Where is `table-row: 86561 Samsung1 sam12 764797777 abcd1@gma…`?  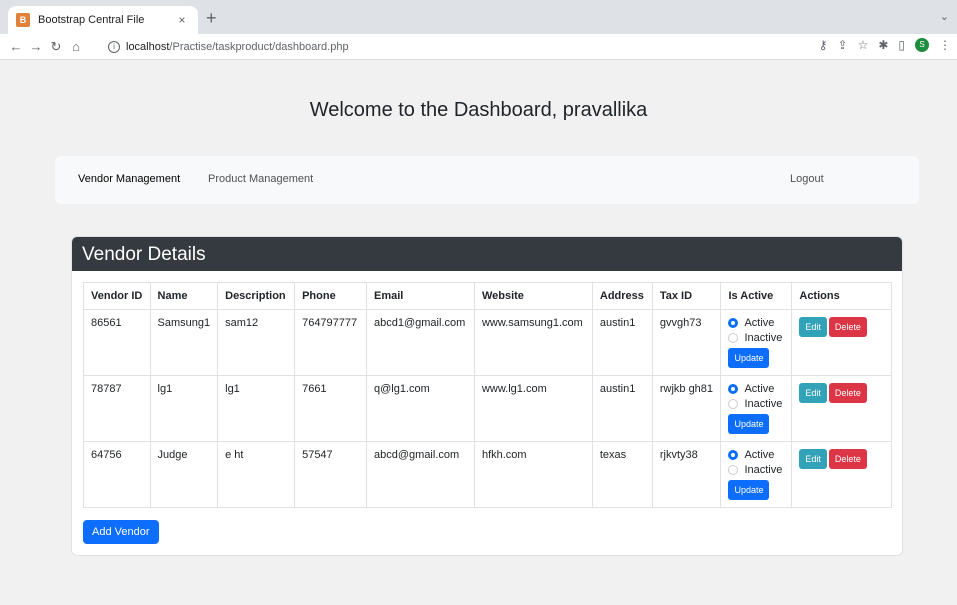
table-row: 86561 Samsung1 sam12 764797777 abcd1@gma… is located at coordinates (487, 342).